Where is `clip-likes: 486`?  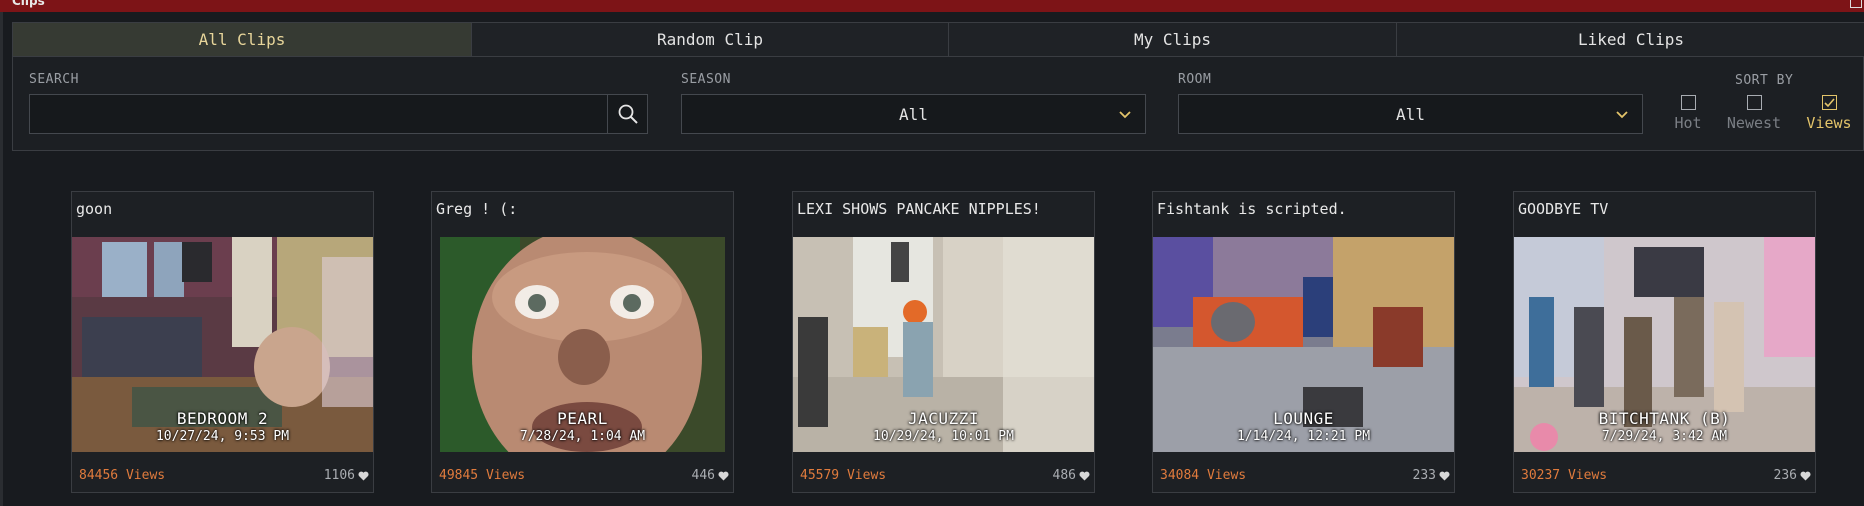
clip-likes: 486 is located at coordinates (1071, 475).